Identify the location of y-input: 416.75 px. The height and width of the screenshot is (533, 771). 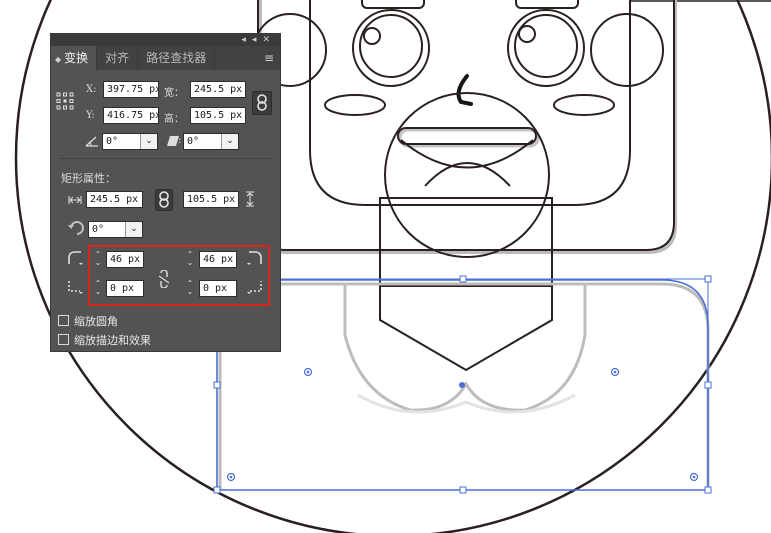
(131, 115).